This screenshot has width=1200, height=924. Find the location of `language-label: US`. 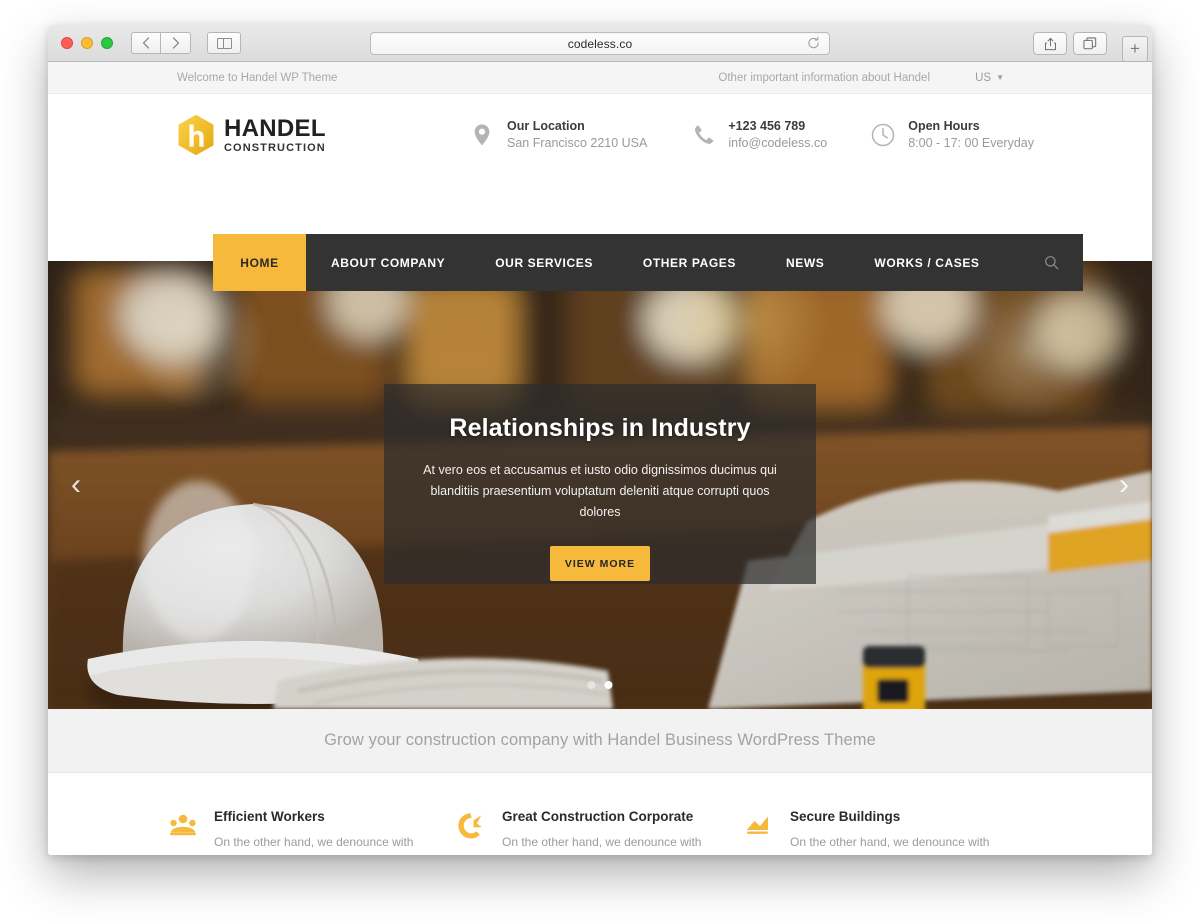

language-label: US is located at coordinates (983, 77).